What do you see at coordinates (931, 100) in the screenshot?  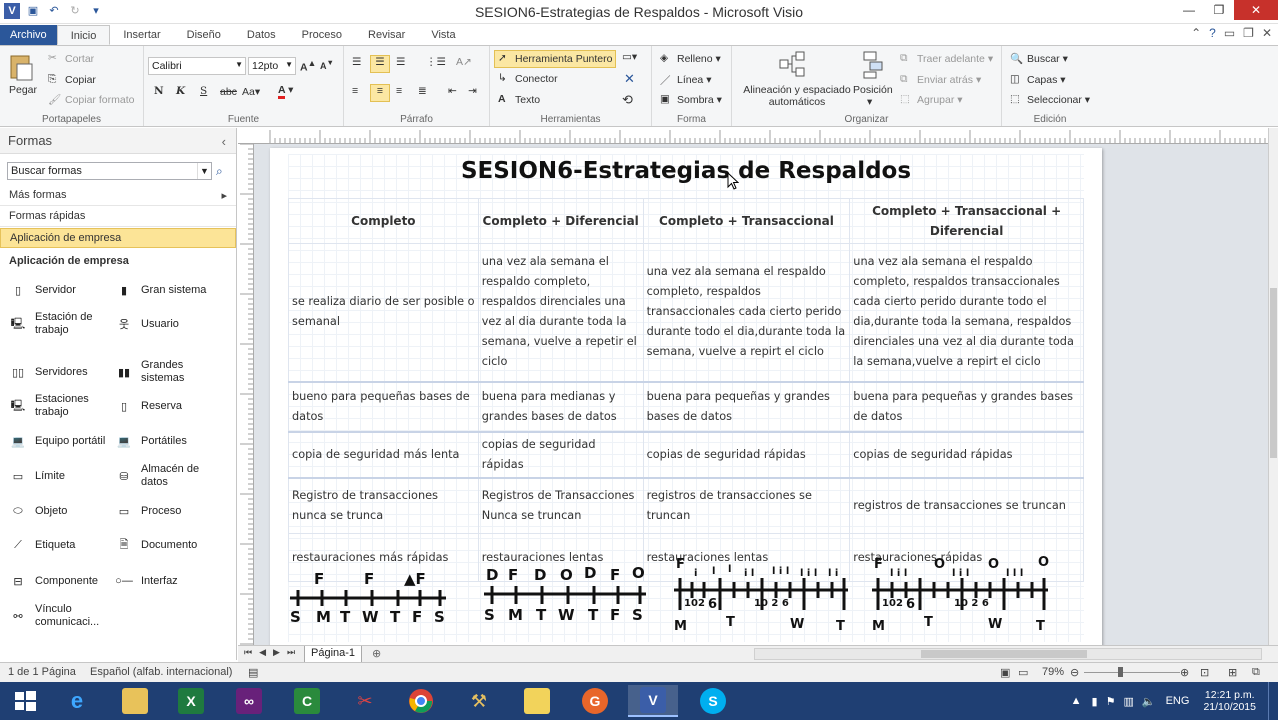 I see `group-button: ⬚ Agrupar ▾` at bounding box center [931, 100].